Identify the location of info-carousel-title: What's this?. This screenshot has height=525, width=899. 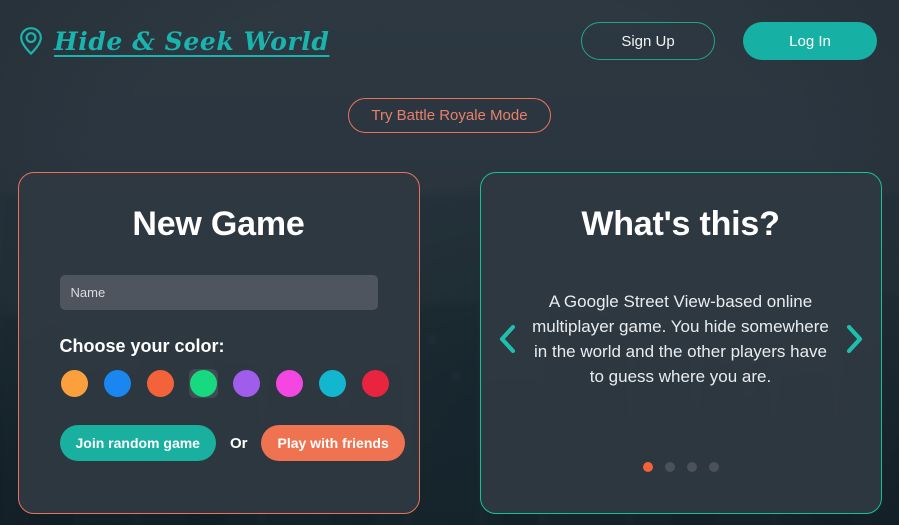
(680, 224).